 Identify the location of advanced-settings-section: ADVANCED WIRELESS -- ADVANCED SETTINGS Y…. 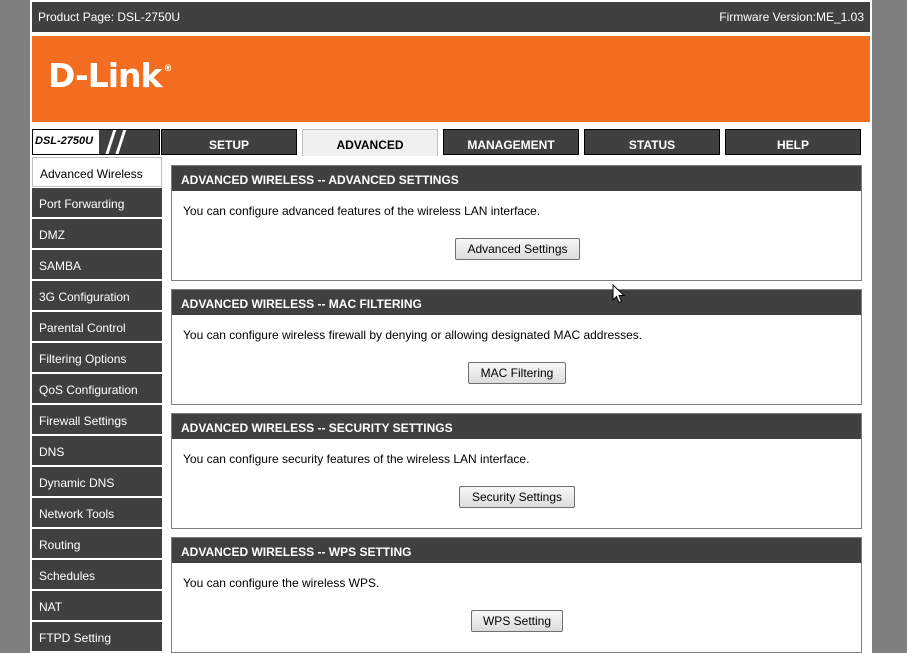
(516, 223).